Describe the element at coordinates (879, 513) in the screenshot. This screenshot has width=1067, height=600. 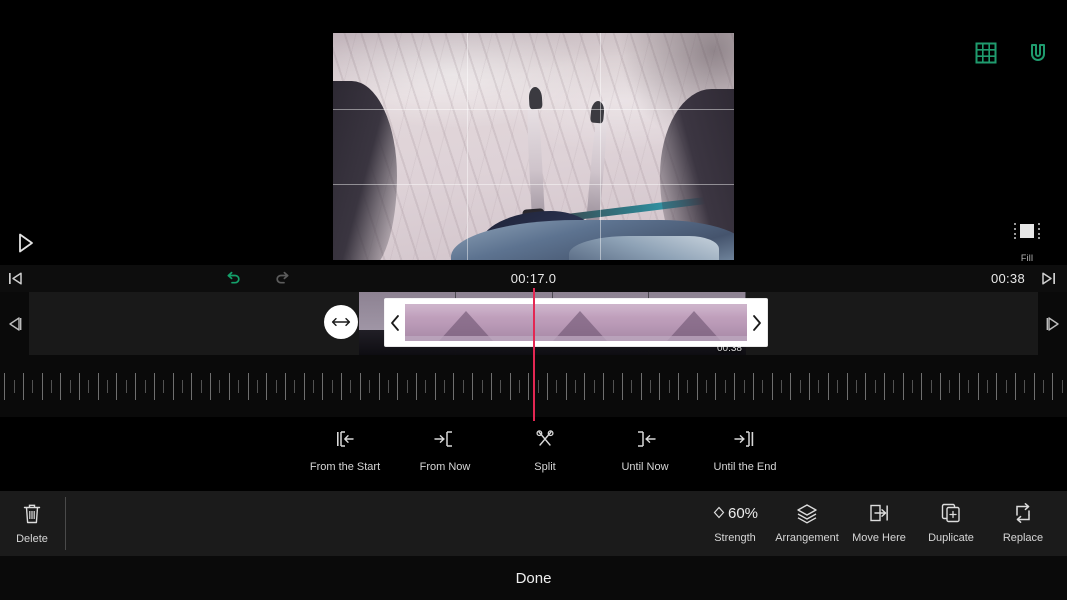
I see `move-here-icon` at that location.